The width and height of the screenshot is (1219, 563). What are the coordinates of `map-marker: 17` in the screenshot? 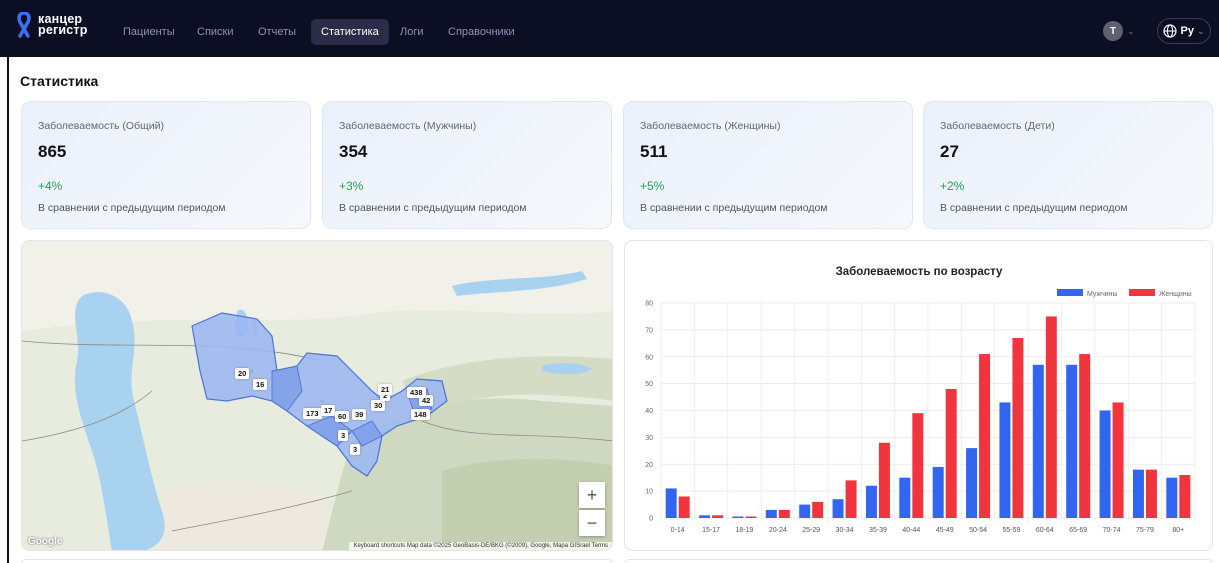 It's located at (328, 410).